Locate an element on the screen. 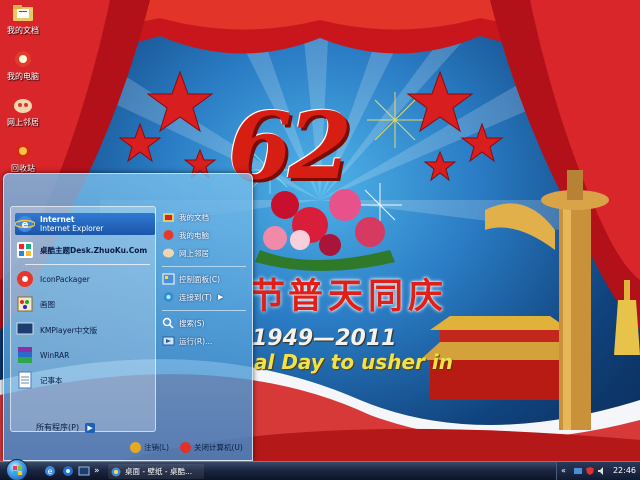 This screenshot has height=480, width=640. start-button is located at coordinates (17, 469).